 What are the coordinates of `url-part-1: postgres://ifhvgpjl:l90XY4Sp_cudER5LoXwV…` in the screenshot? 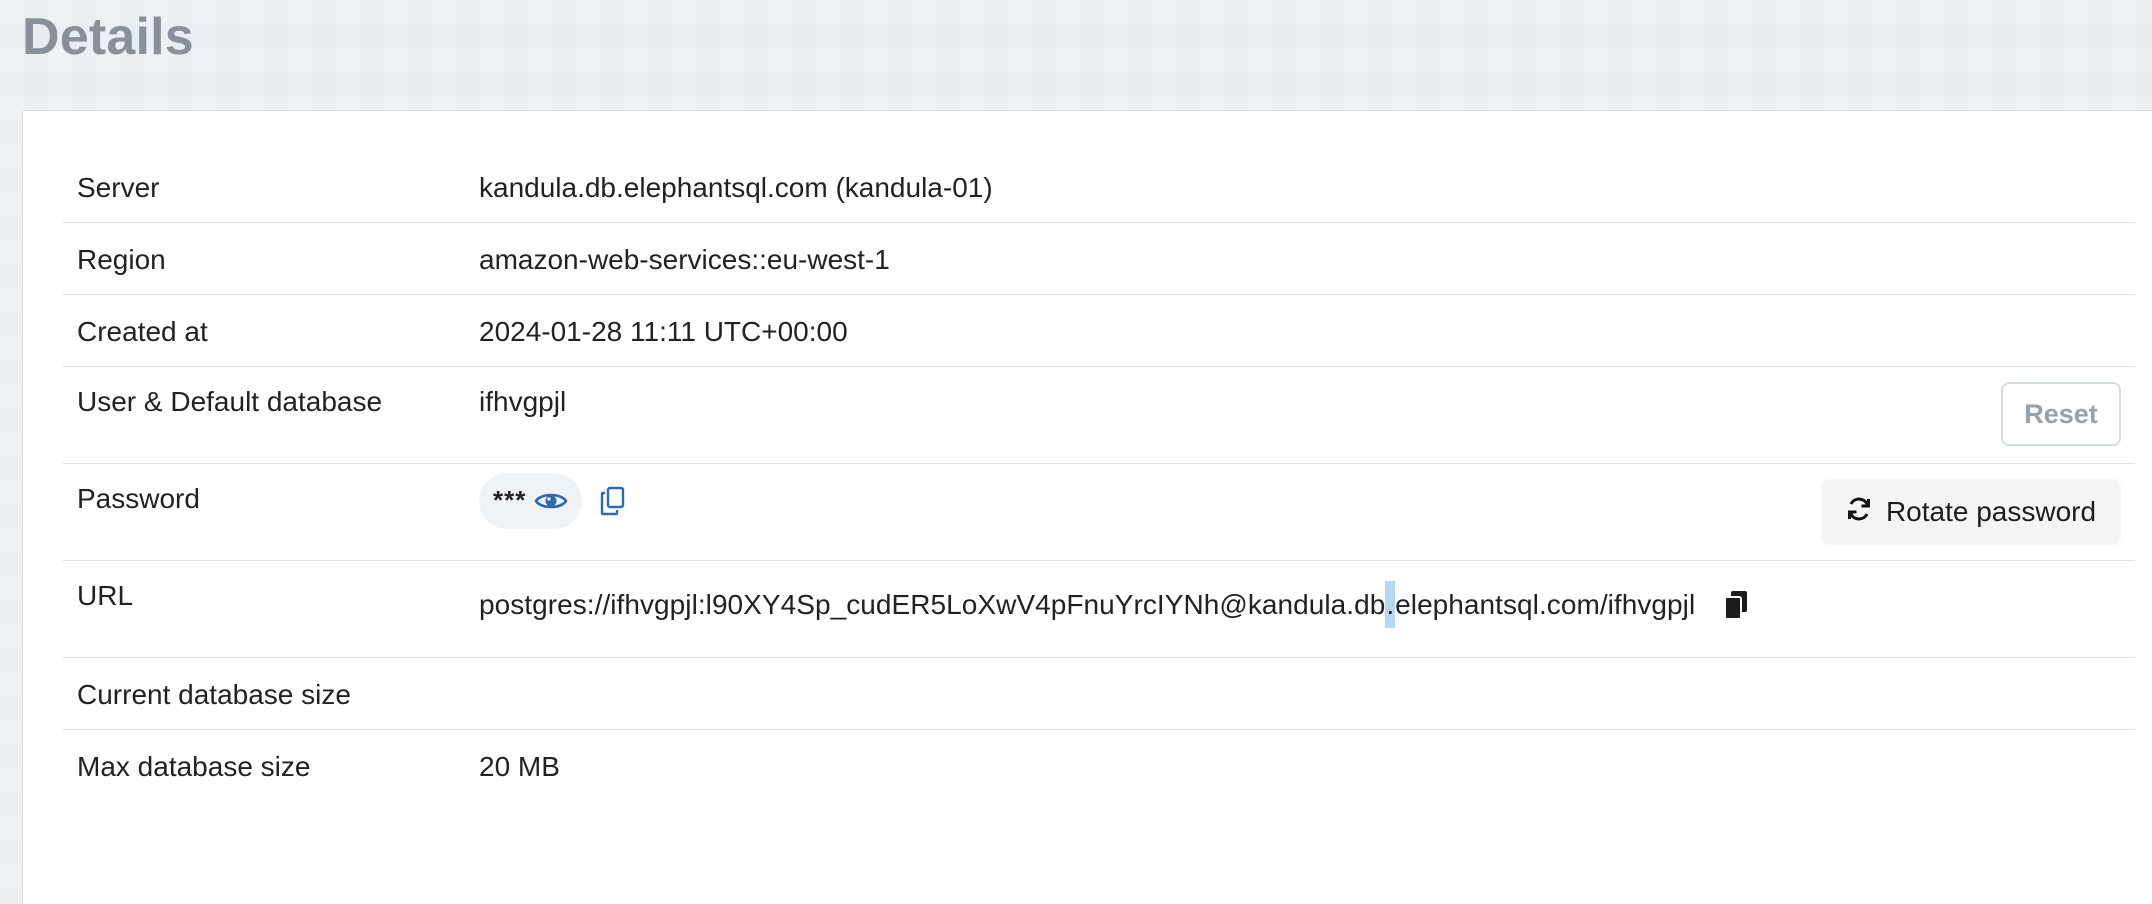 It's located at (932, 604).